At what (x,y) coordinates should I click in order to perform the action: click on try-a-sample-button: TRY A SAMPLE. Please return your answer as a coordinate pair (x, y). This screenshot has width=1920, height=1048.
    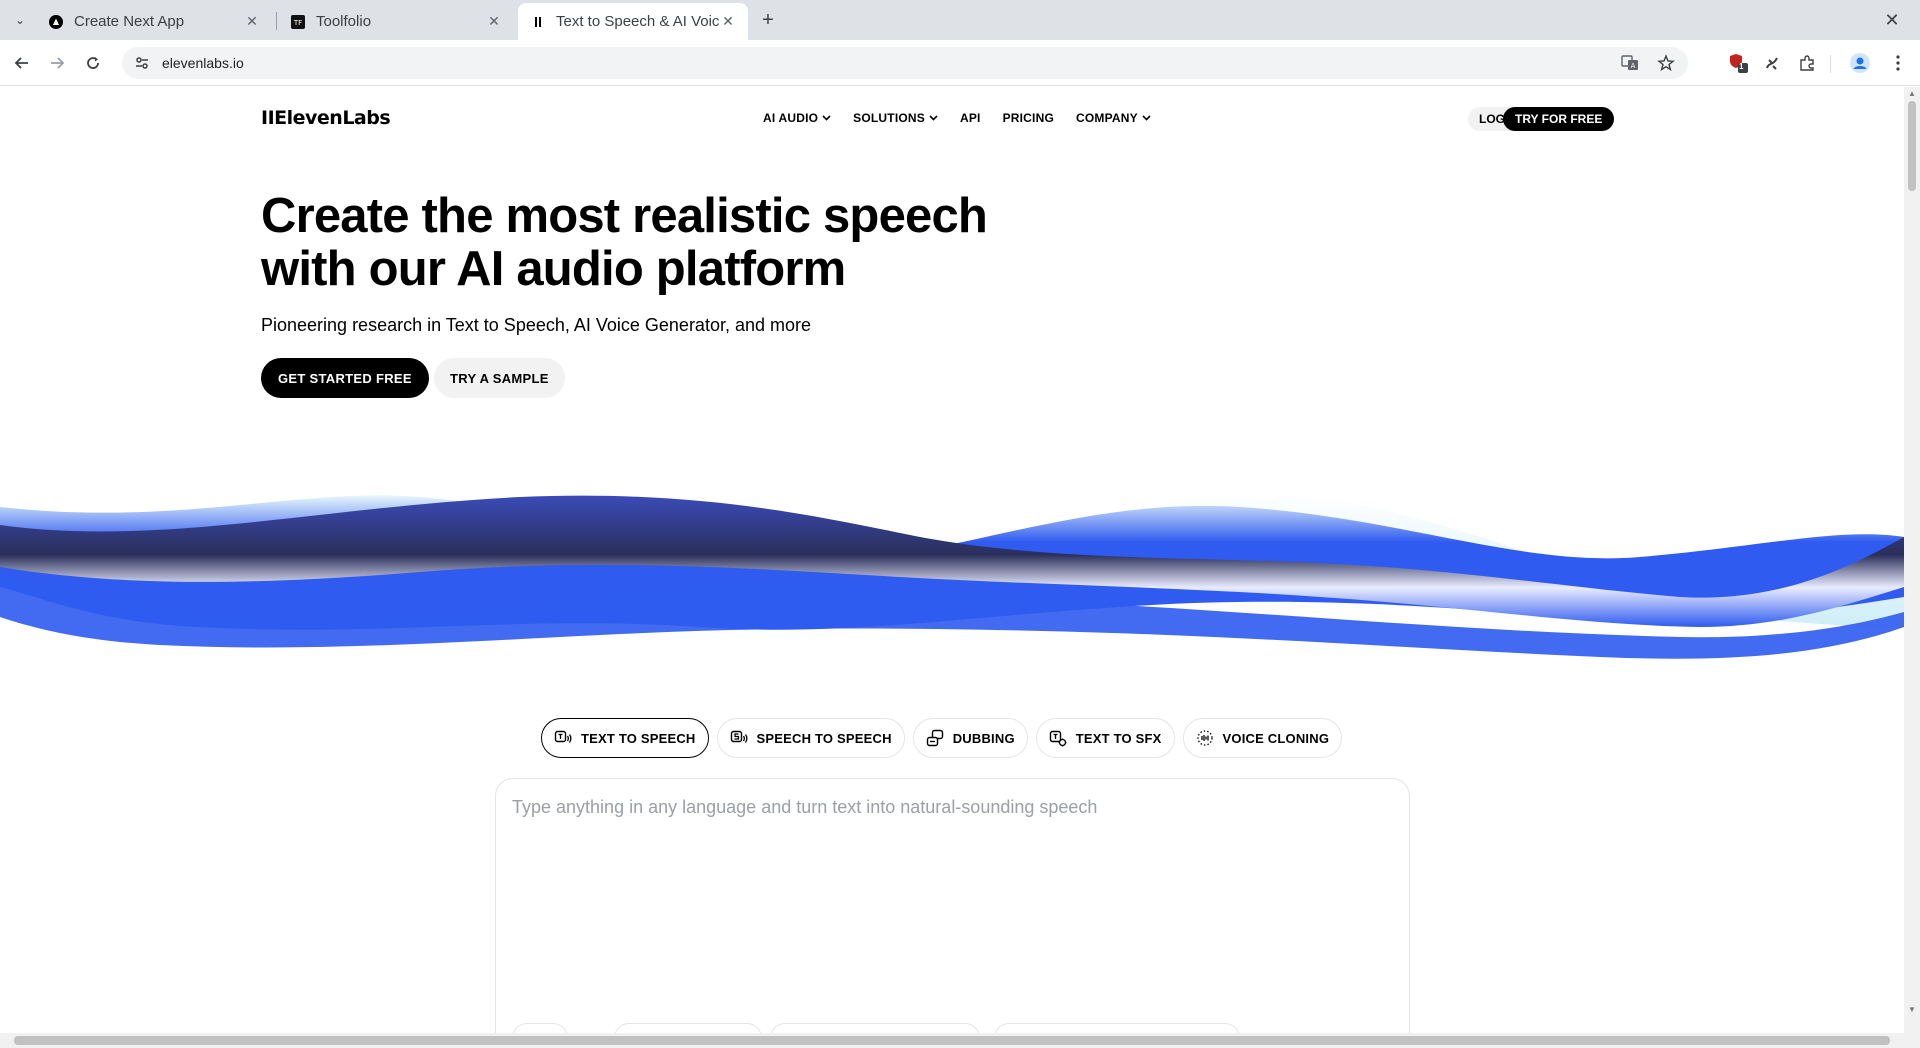
    Looking at the image, I should click on (499, 378).